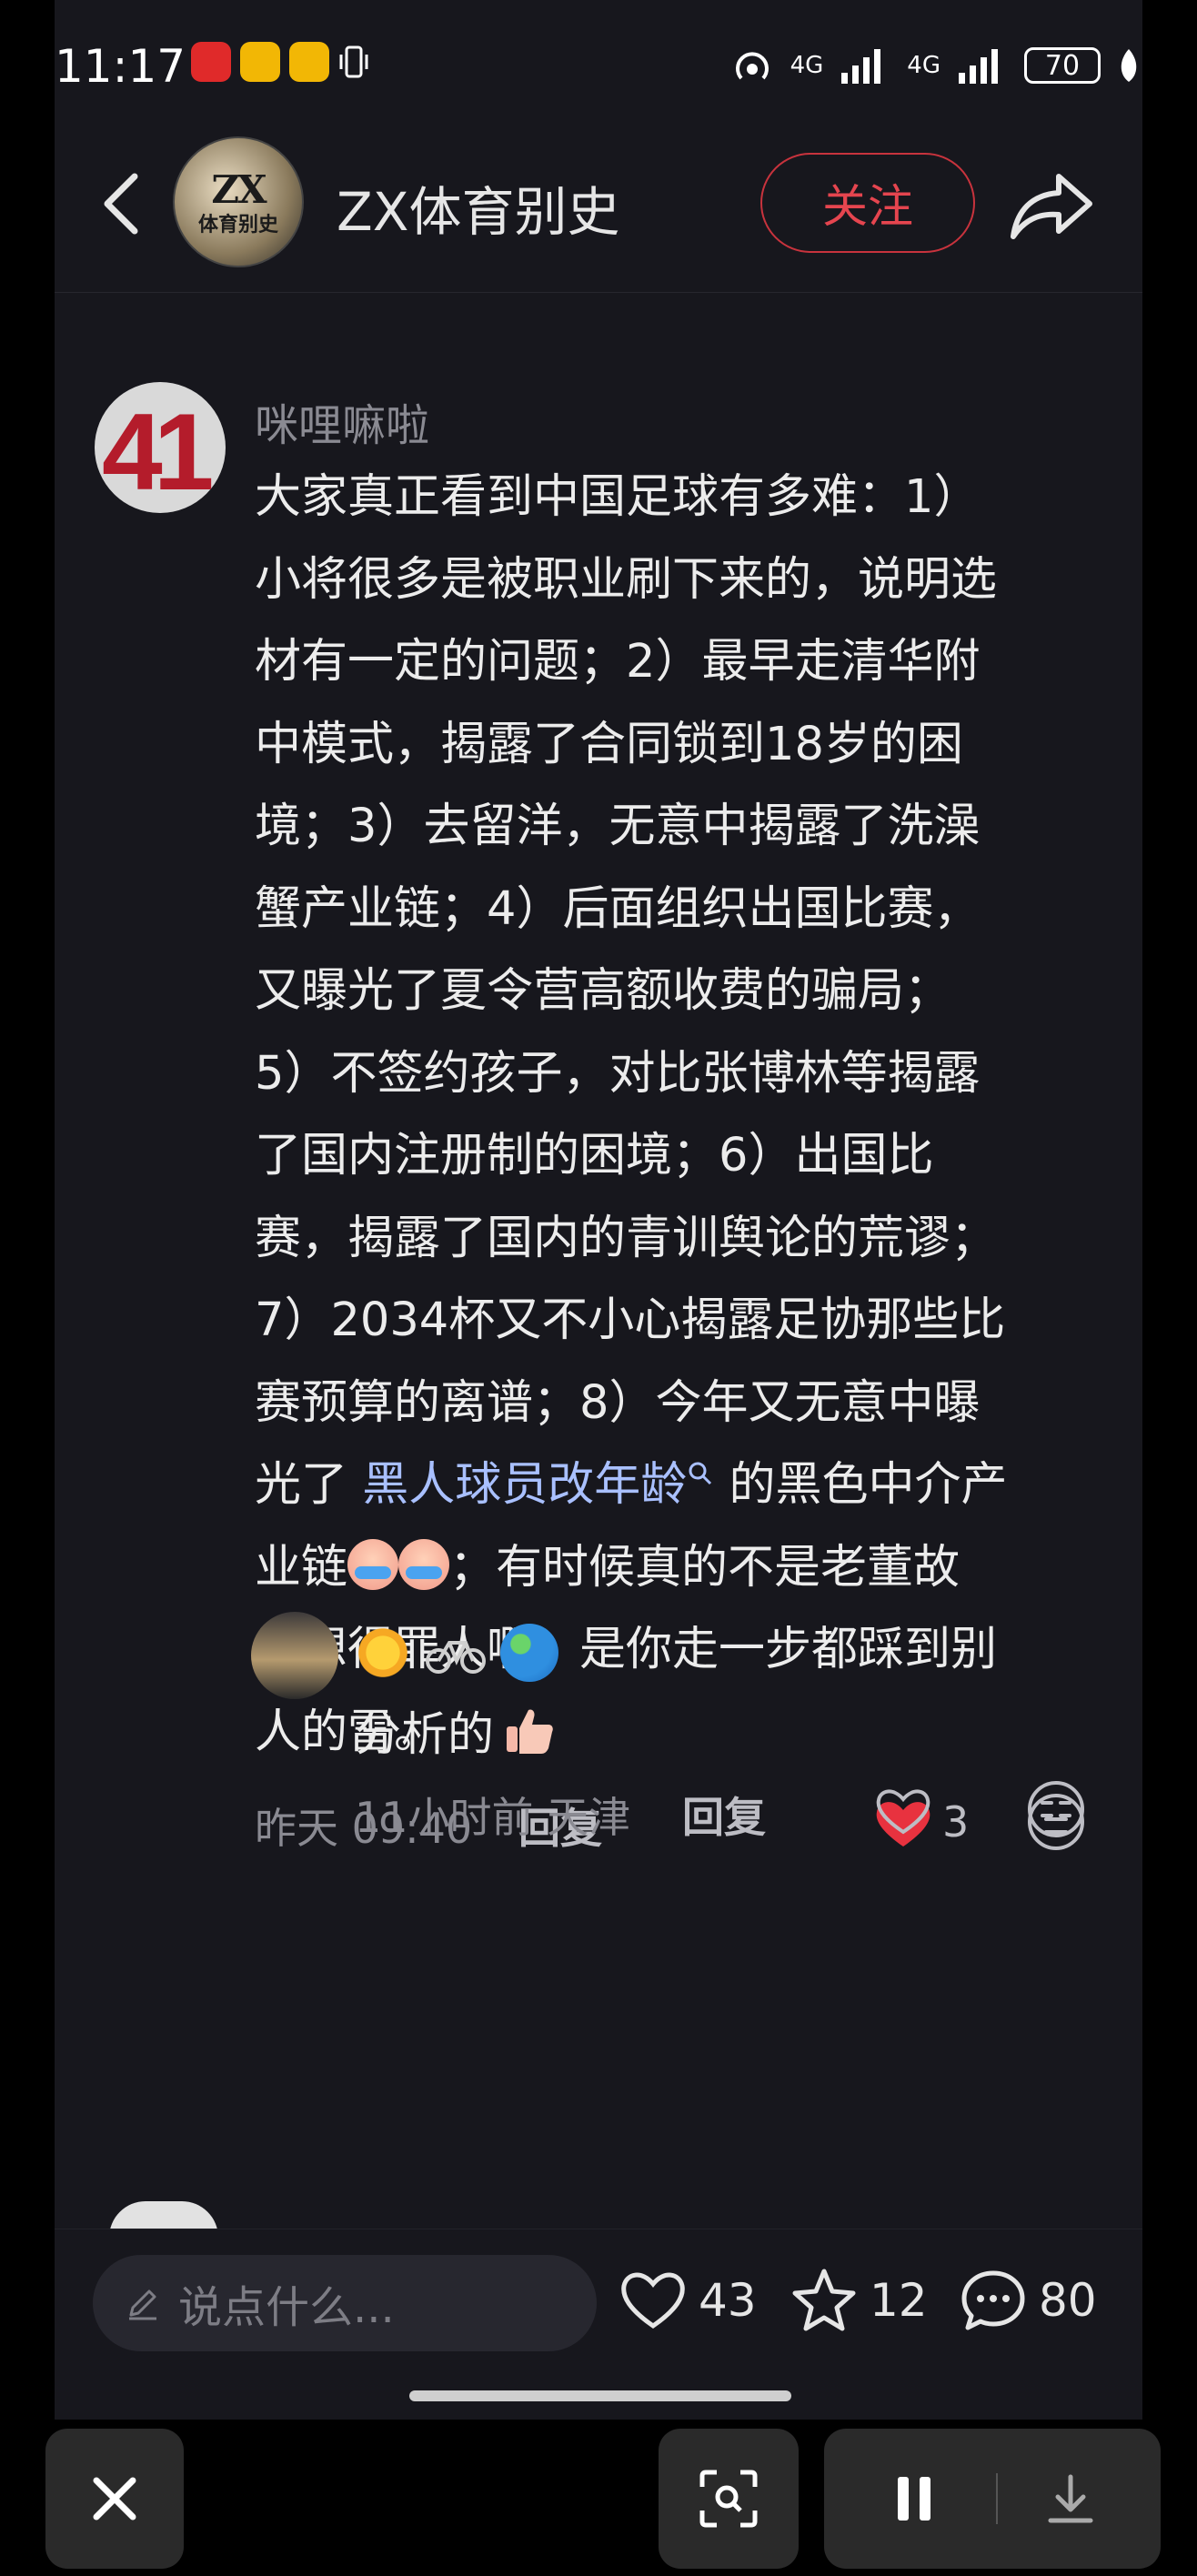  I want to click on comment-line: 业链 ；有时候真的不是老董故, so click(678, 1568).